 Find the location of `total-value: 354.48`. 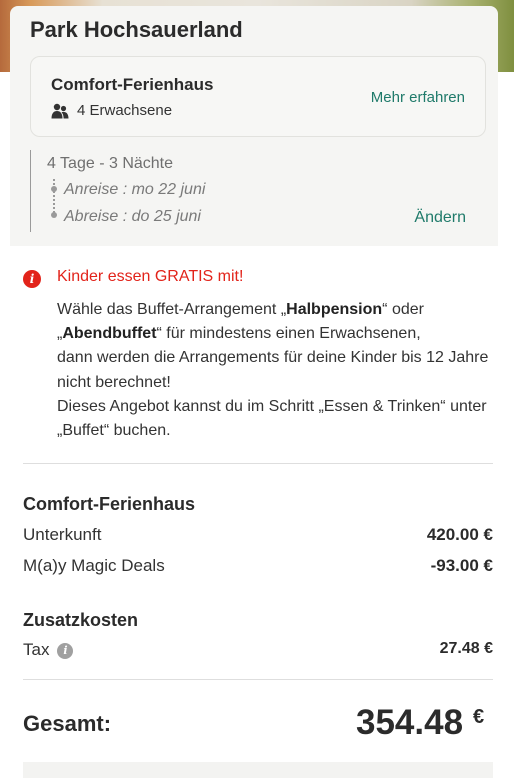

total-value: 354.48 is located at coordinates (410, 722).